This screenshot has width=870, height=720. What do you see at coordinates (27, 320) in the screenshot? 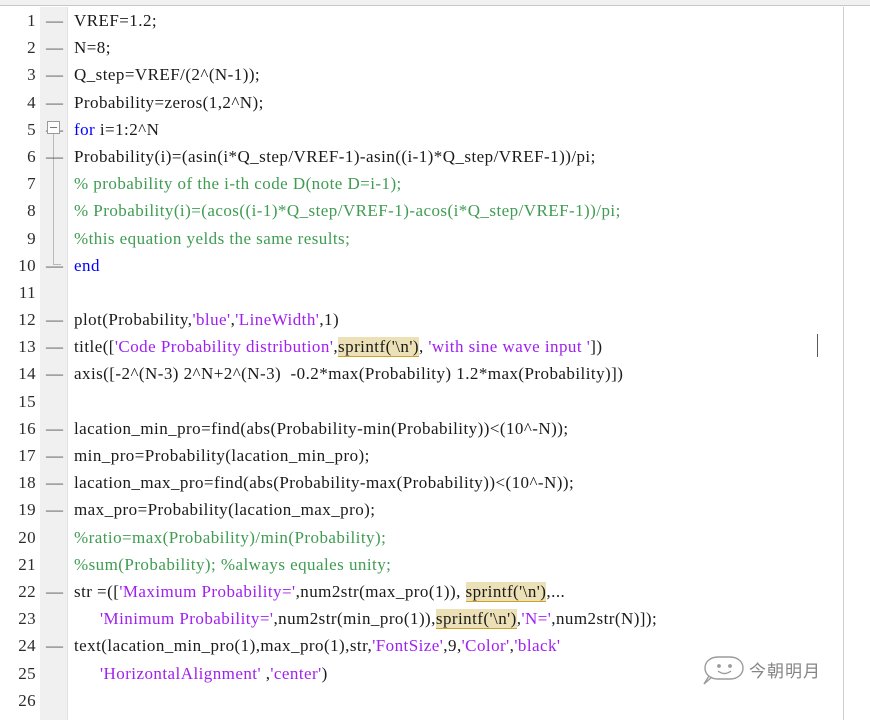
I see `line-number: 12` at bounding box center [27, 320].